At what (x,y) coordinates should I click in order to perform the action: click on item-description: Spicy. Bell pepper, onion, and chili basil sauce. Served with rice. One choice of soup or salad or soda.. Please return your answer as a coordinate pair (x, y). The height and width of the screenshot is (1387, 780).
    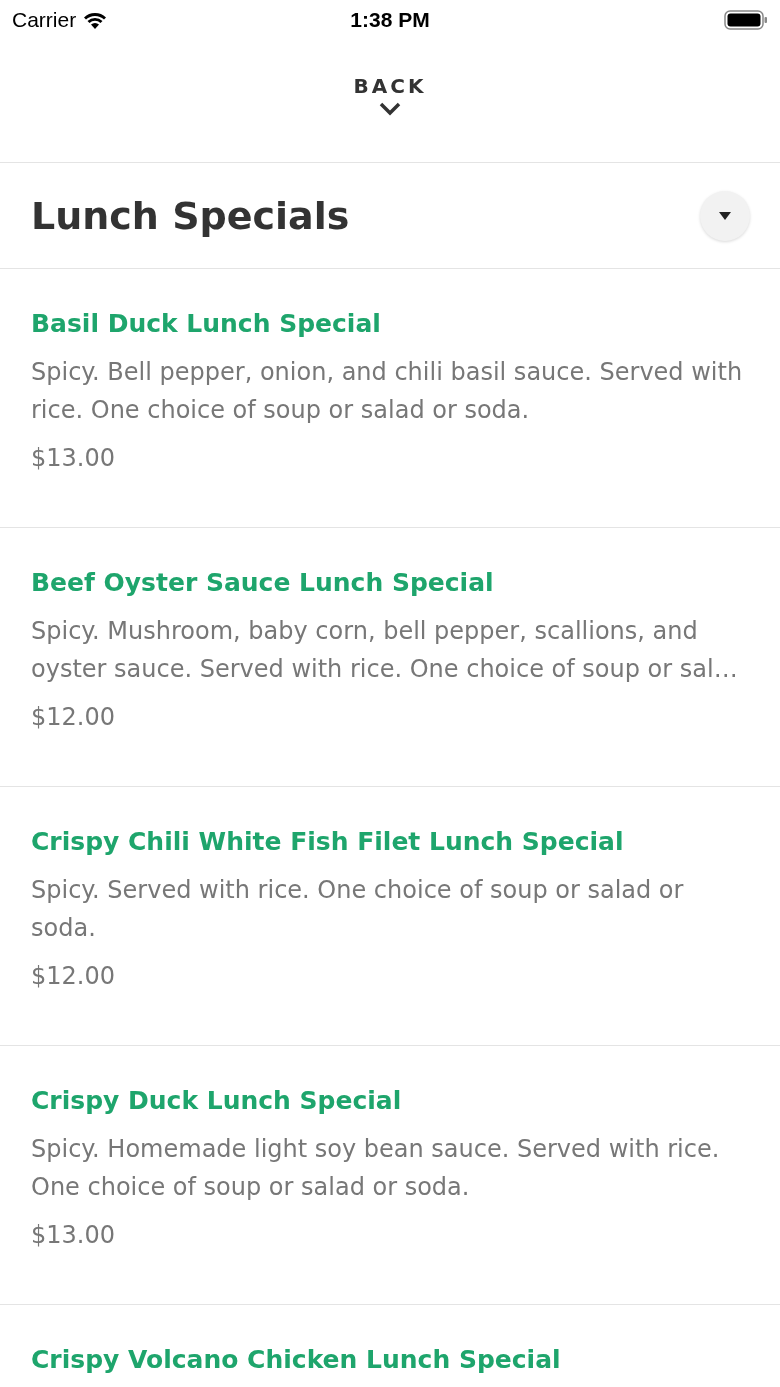
    Looking at the image, I should click on (387, 391).